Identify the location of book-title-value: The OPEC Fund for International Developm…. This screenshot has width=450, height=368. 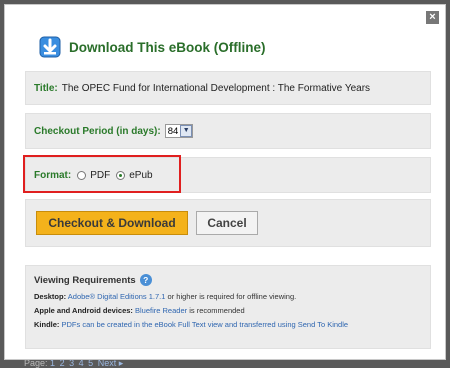
(216, 88).